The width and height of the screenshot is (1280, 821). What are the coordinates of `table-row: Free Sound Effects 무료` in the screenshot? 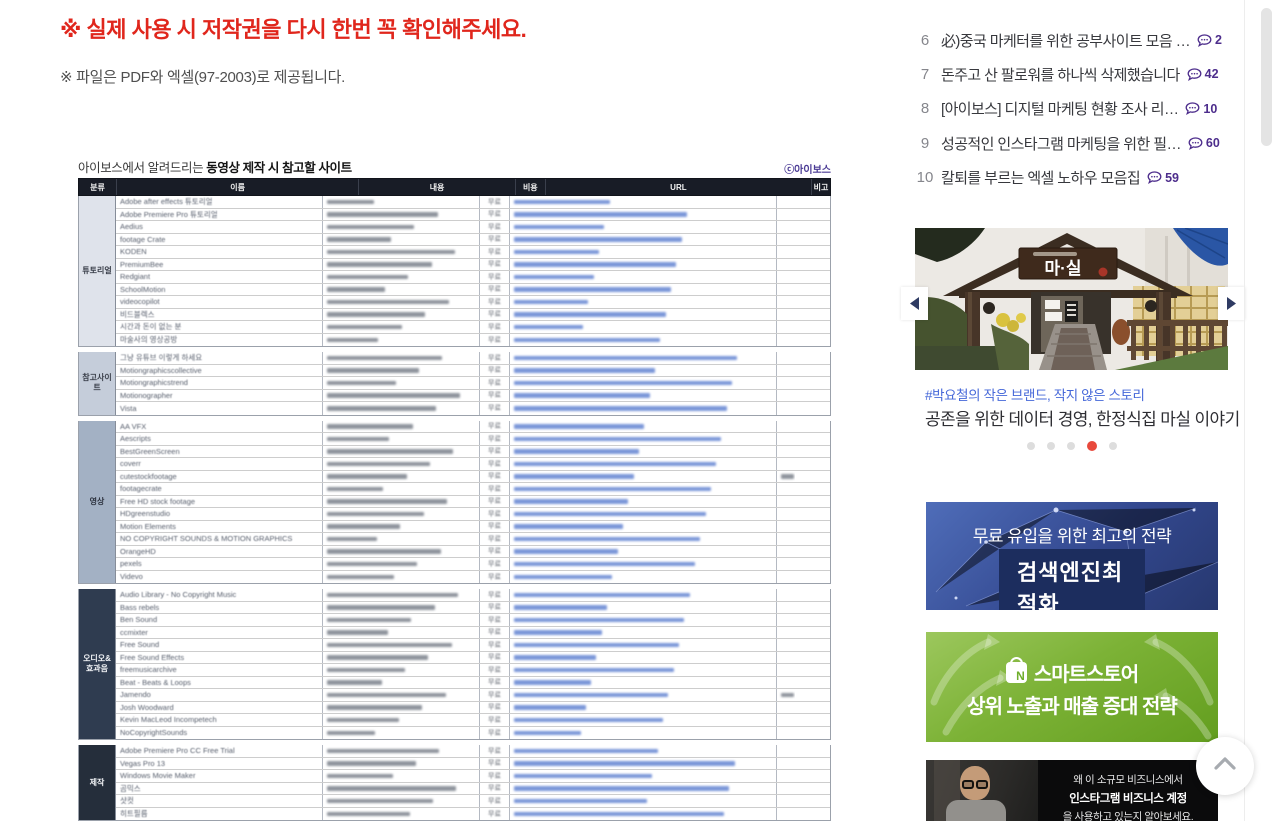 It's located at (473, 657).